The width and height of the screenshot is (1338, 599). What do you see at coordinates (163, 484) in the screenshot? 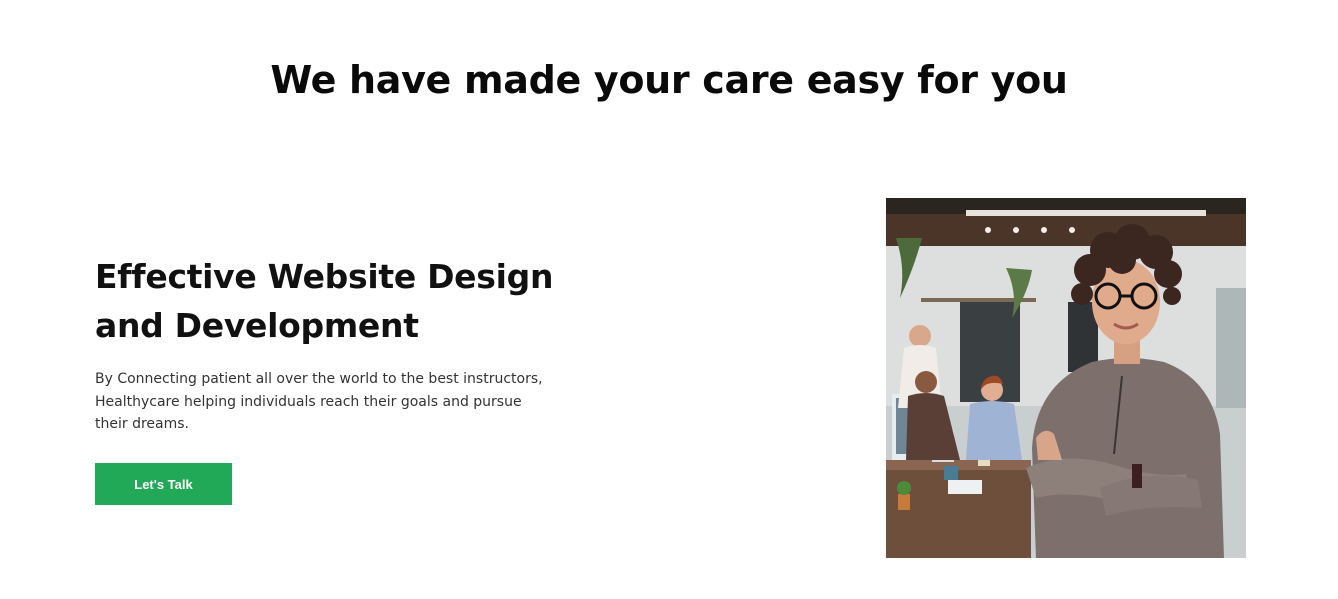
I see `lets-talk-button: Let's Talk` at bounding box center [163, 484].